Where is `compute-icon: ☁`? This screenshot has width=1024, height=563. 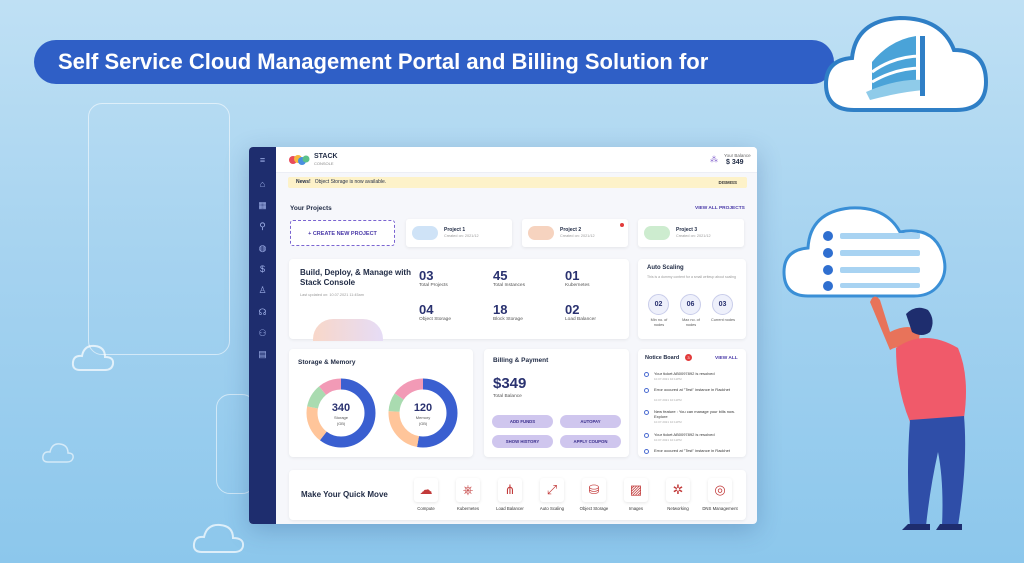 compute-icon: ☁ is located at coordinates (426, 490).